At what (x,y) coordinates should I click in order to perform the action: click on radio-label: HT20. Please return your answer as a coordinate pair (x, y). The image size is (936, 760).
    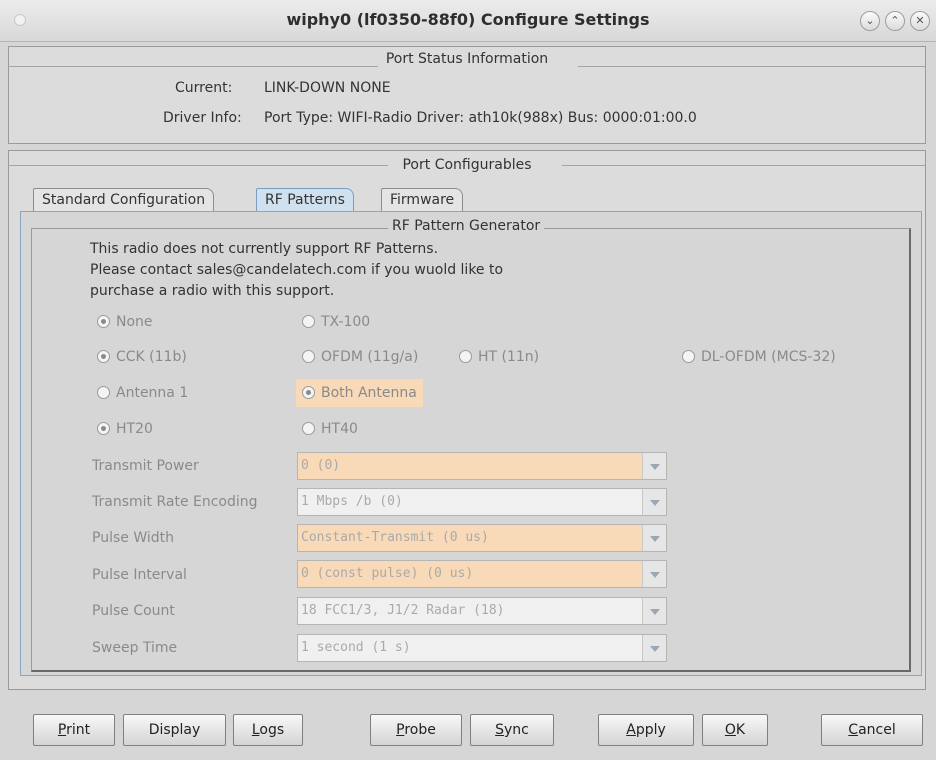
    Looking at the image, I should click on (134, 429).